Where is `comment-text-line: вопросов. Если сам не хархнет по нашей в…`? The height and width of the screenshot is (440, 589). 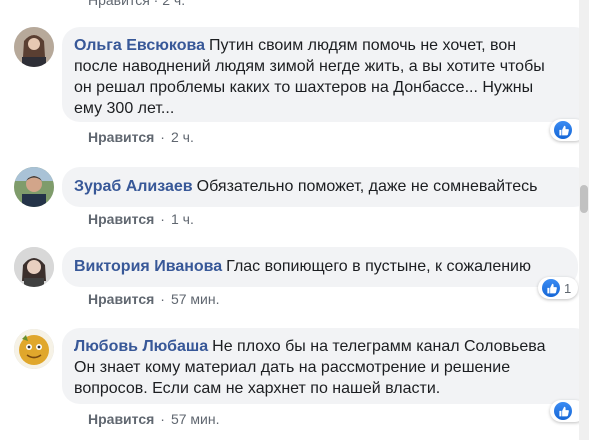
comment-text-line: вопросов. Если сам не хархнет по нашей в… is located at coordinates (257, 388).